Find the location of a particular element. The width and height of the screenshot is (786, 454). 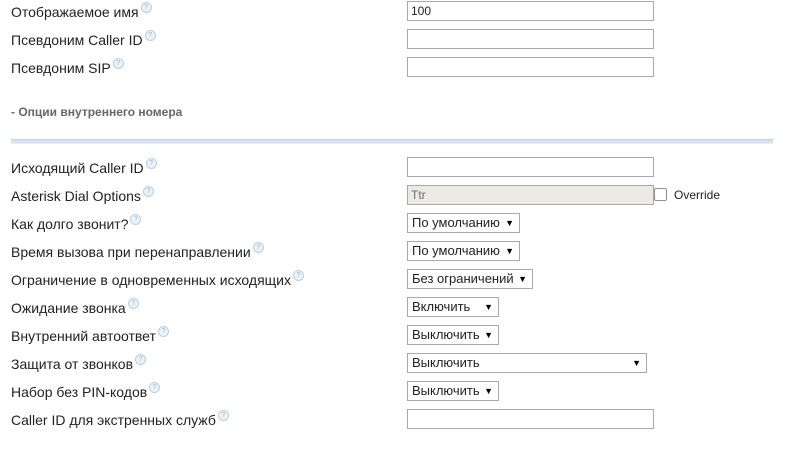

pinless-dialing-select: Выключить ▼ is located at coordinates (453, 391).